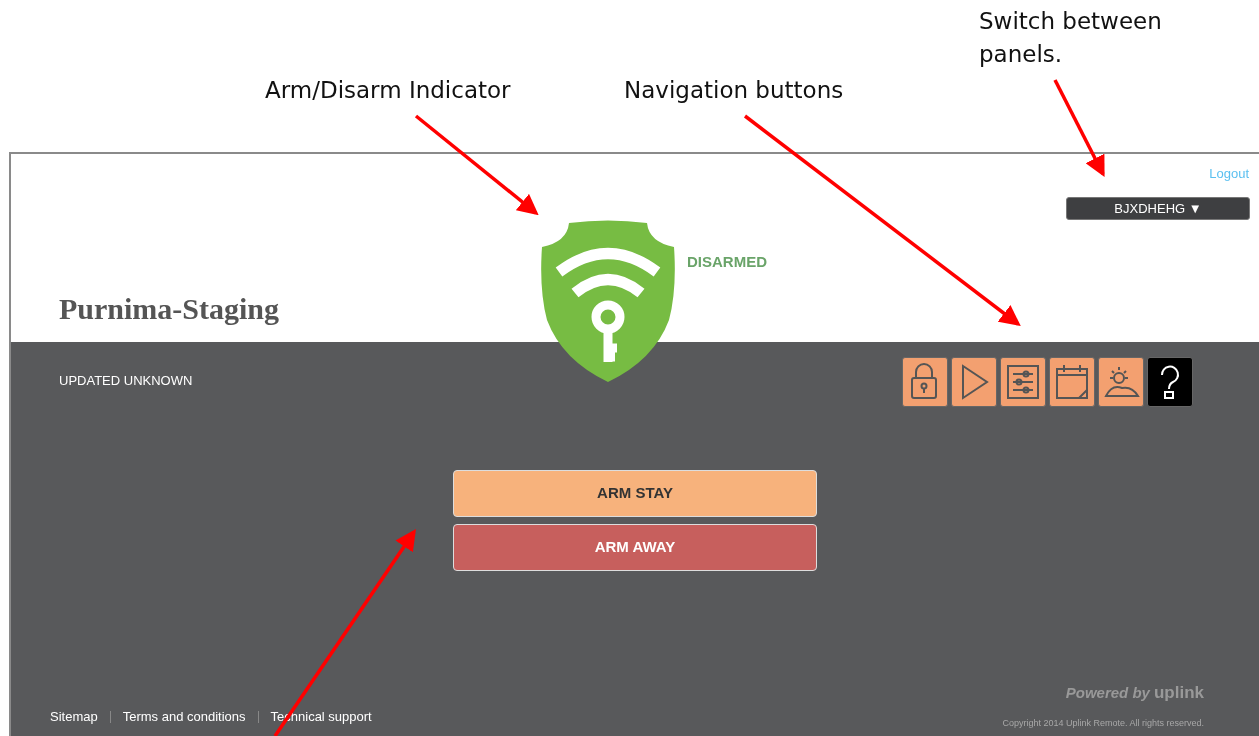 The height and width of the screenshot is (736, 1259). What do you see at coordinates (74, 717) in the screenshot?
I see `footer-link: Sitemap` at bounding box center [74, 717].